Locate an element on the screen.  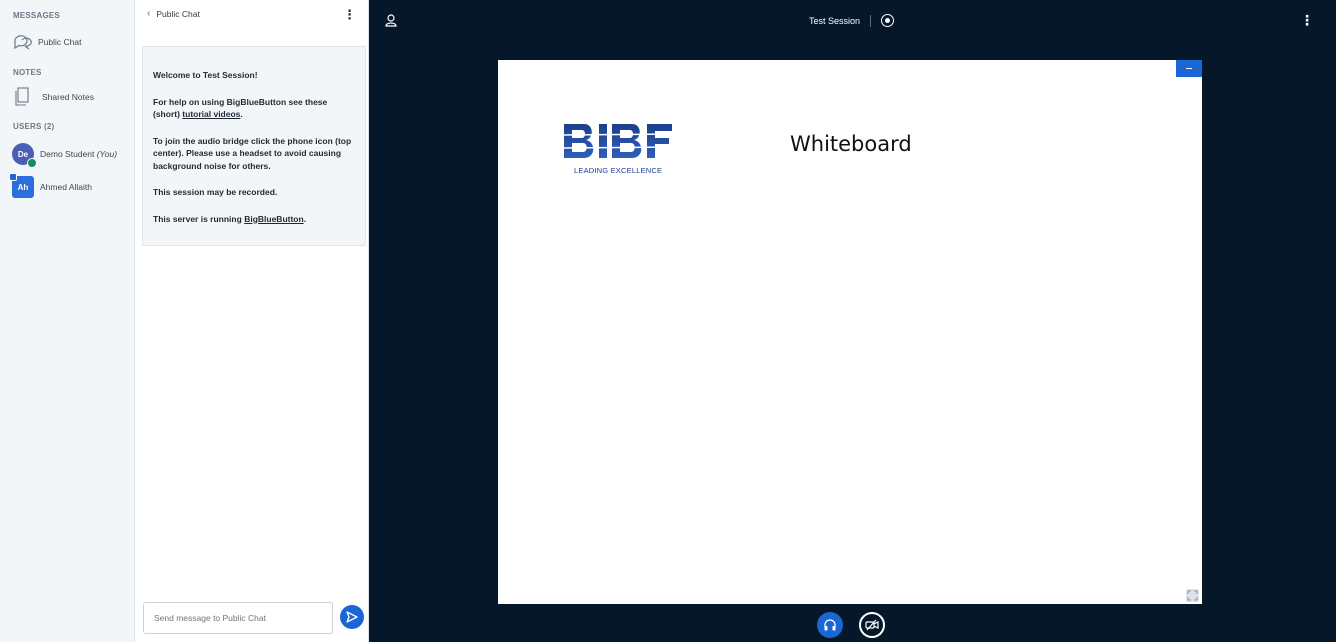
bibf-logo: LEADING EXCELLENCE is located at coordinates (618, 148).